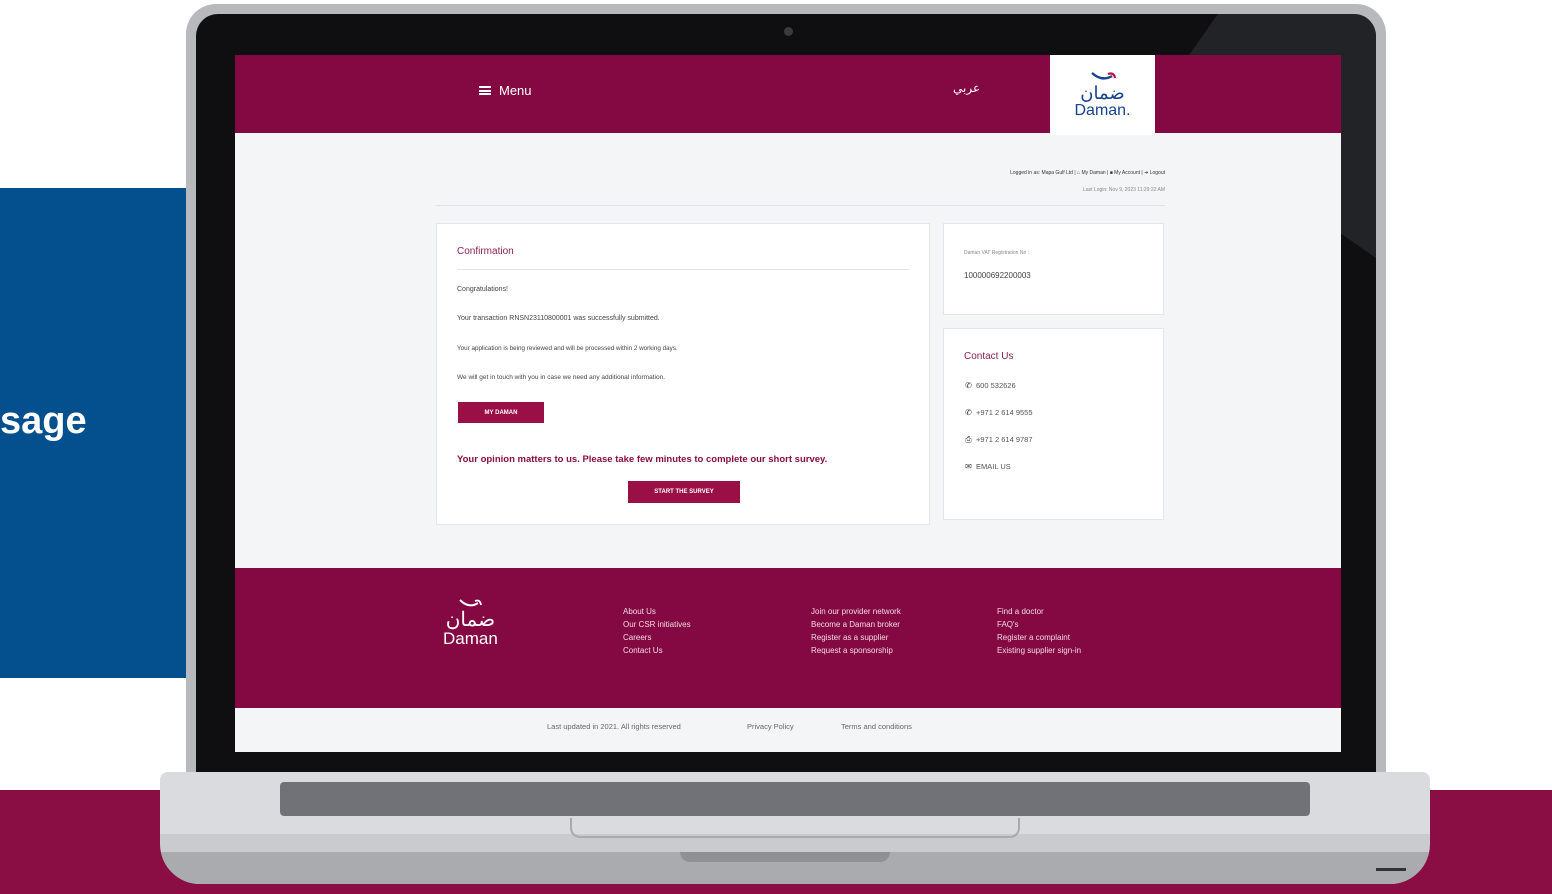 The width and height of the screenshot is (1552, 894). I want to click on keyboard, so click(795, 799).